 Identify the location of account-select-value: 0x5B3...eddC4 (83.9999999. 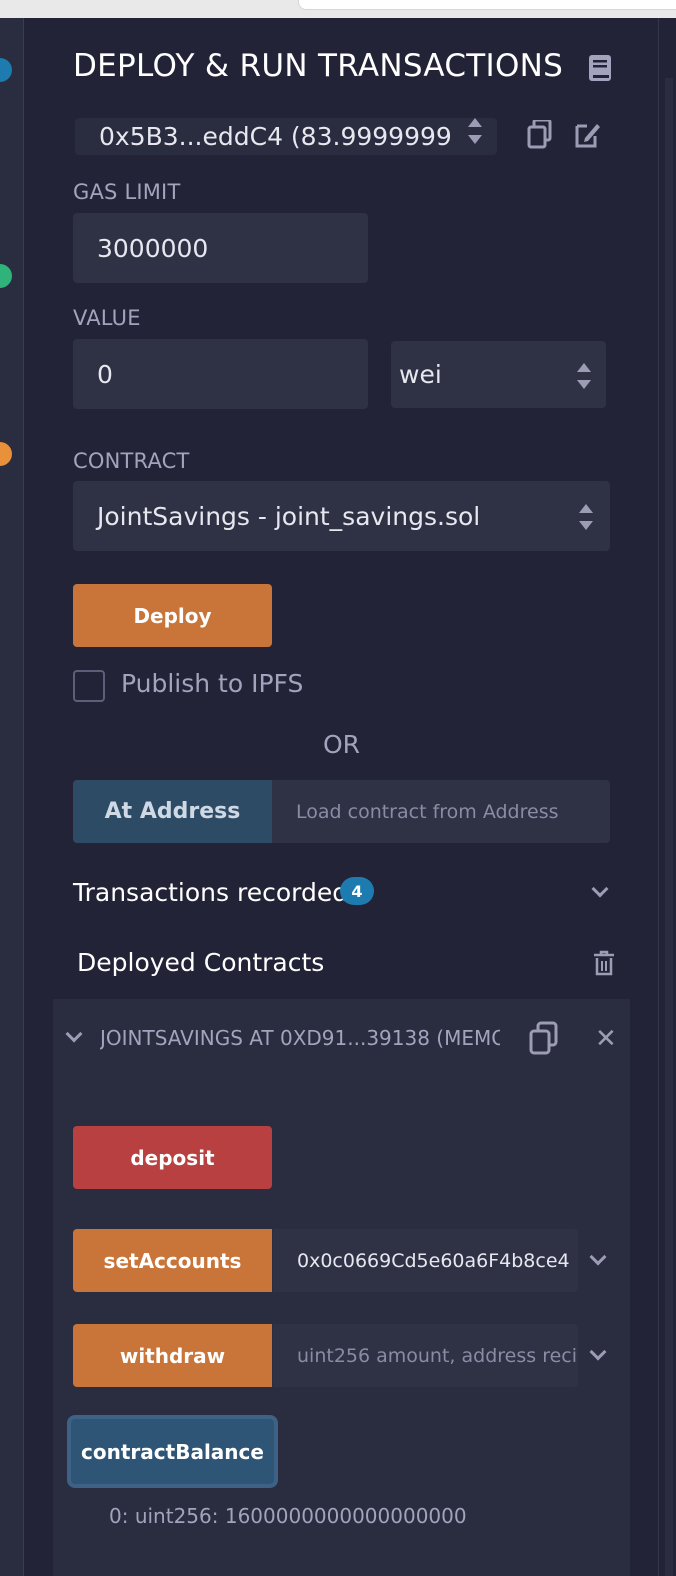
(275, 136).